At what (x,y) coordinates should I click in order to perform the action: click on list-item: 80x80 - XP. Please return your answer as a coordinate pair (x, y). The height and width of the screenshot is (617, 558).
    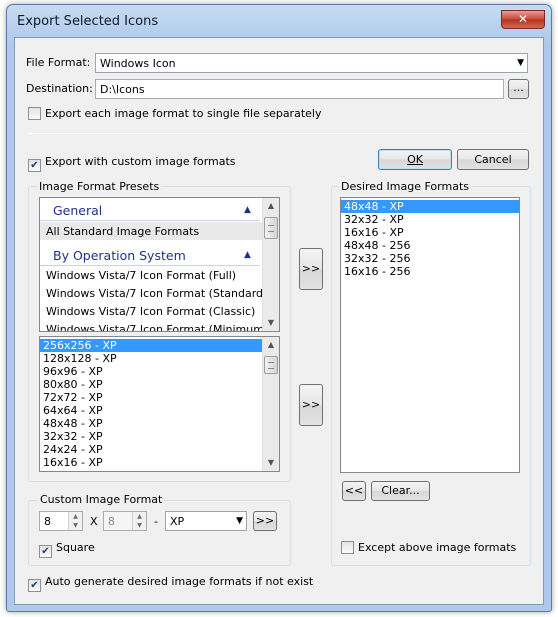
    Looking at the image, I should click on (159, 384).